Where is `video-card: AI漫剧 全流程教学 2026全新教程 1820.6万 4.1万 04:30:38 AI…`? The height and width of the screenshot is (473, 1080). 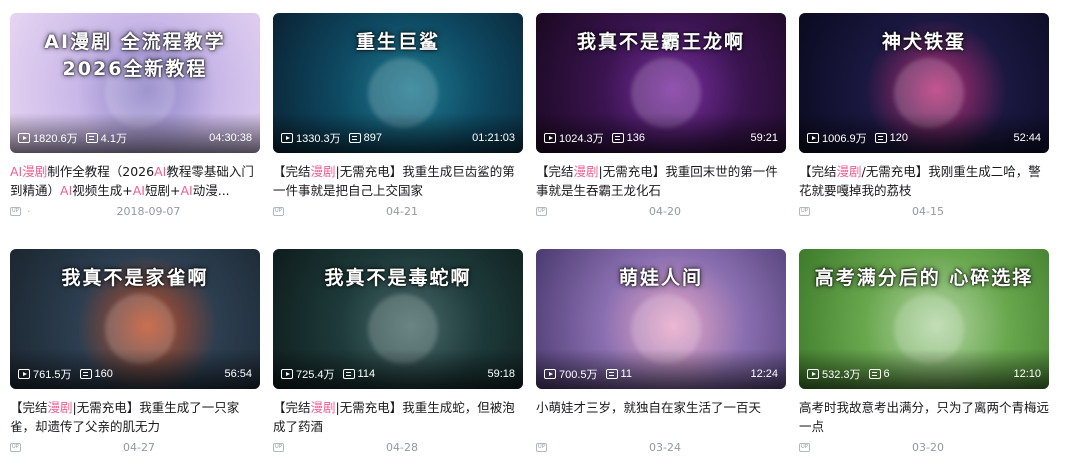 video-card: AI漫剧 全流程教学 2026全新教程 1820.6万 4.1万 04:30:38 AI… is located at coordinates (135, 125).